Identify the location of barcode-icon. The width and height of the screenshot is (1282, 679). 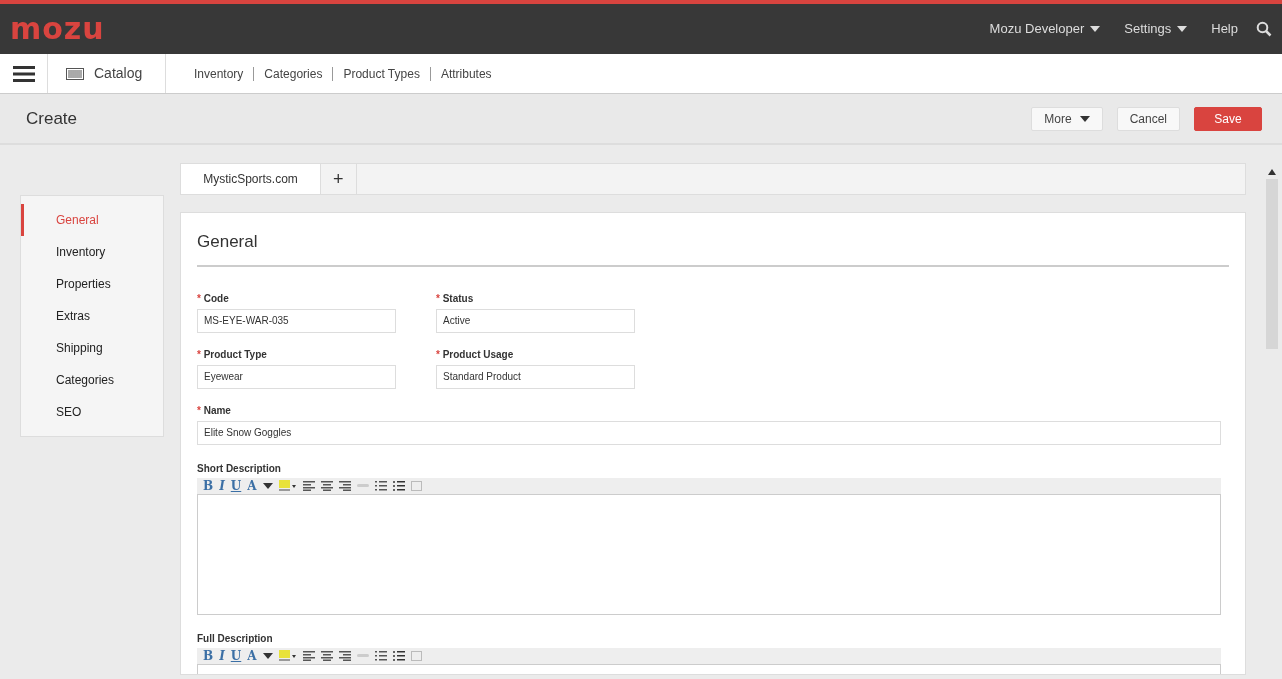
(75, 73).